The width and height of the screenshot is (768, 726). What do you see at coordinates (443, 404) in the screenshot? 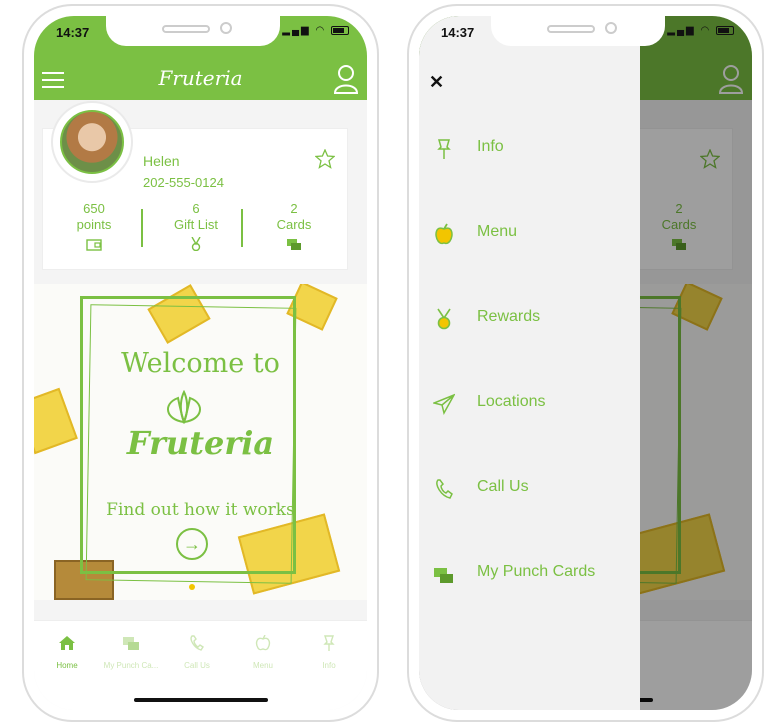
I see `send-icon` at bounding box center [443, 404].